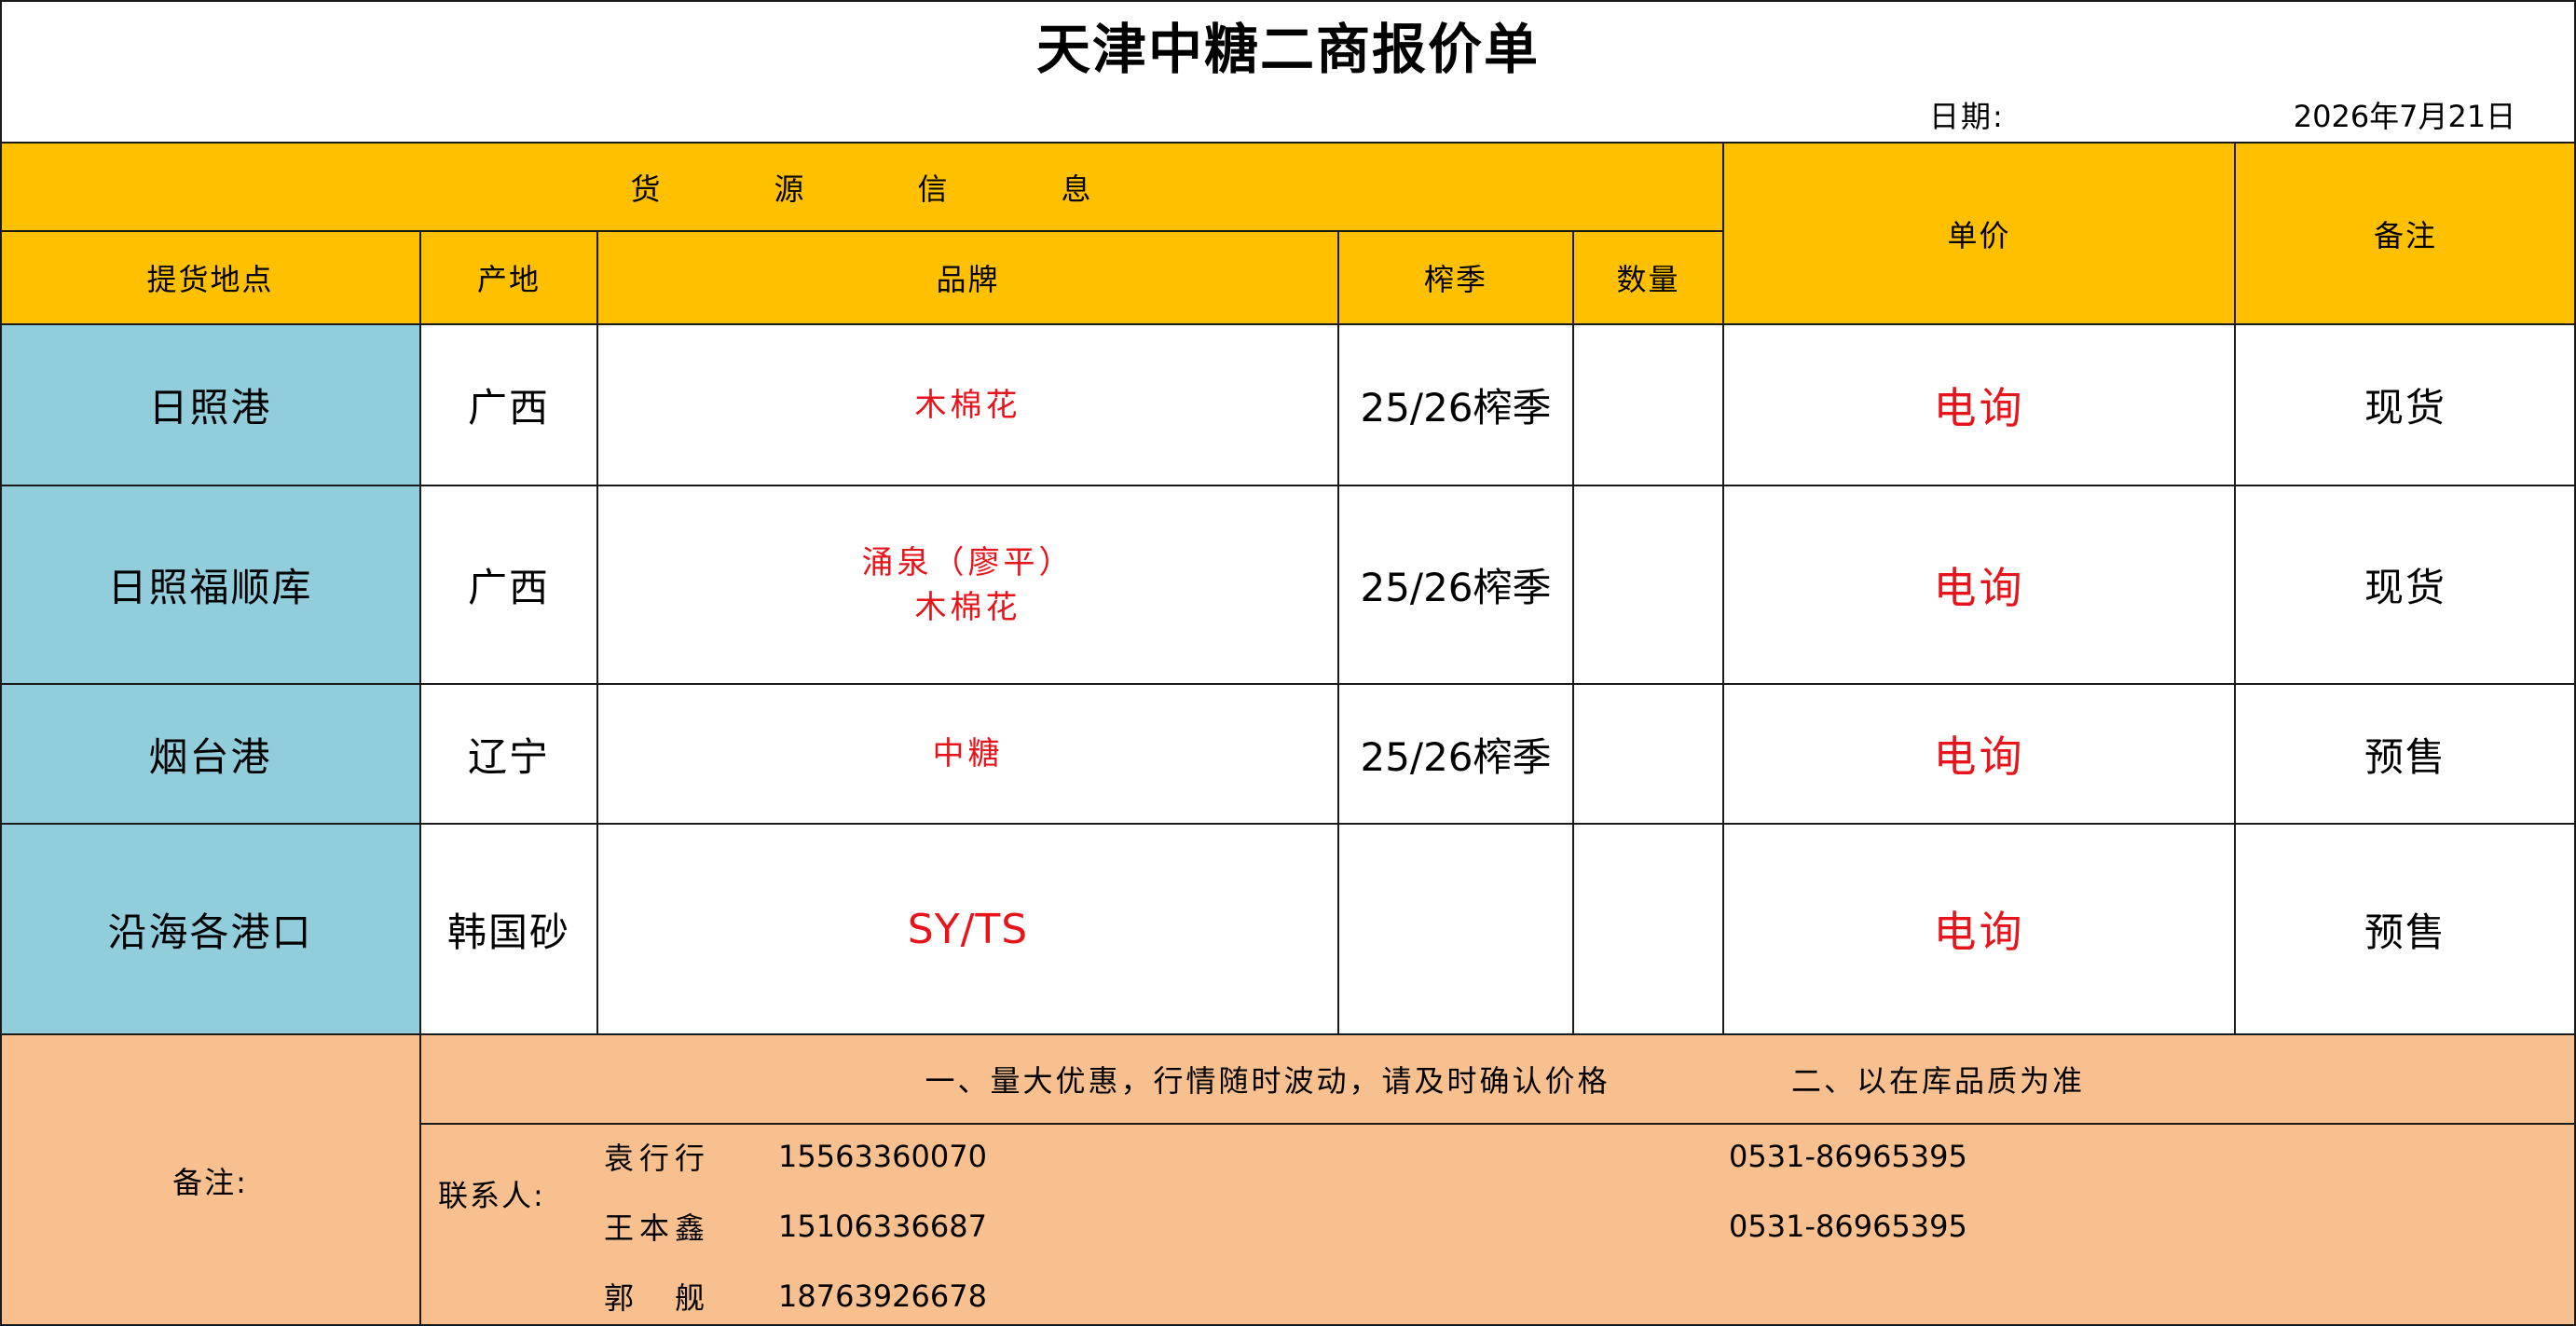 Image resolution: width=2576 pixels, height=1326 pixels. What do you see at coordinates (967, 607) in the screenshot?
I see `row-2-brand-line-2: 木棉花` at bounding box center [967, 607].